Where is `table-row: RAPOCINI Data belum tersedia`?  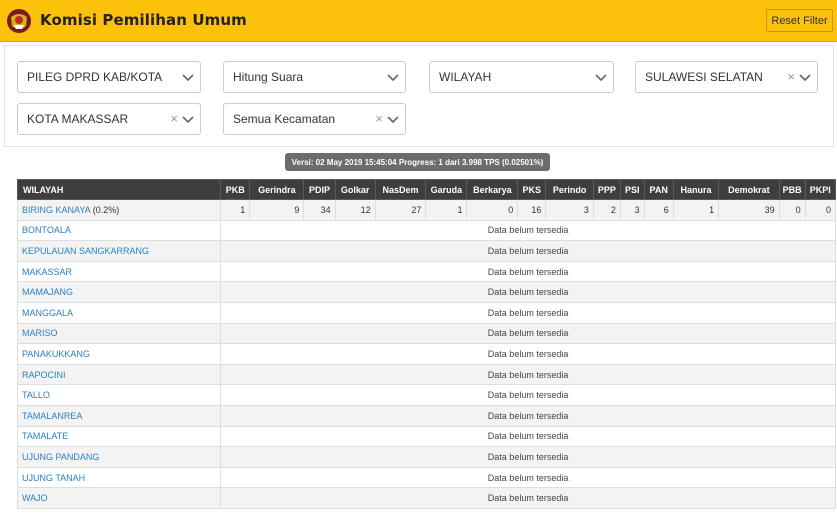
table-row: RAPOCINI Data belum tersedia is located at coordinates (426, 374).